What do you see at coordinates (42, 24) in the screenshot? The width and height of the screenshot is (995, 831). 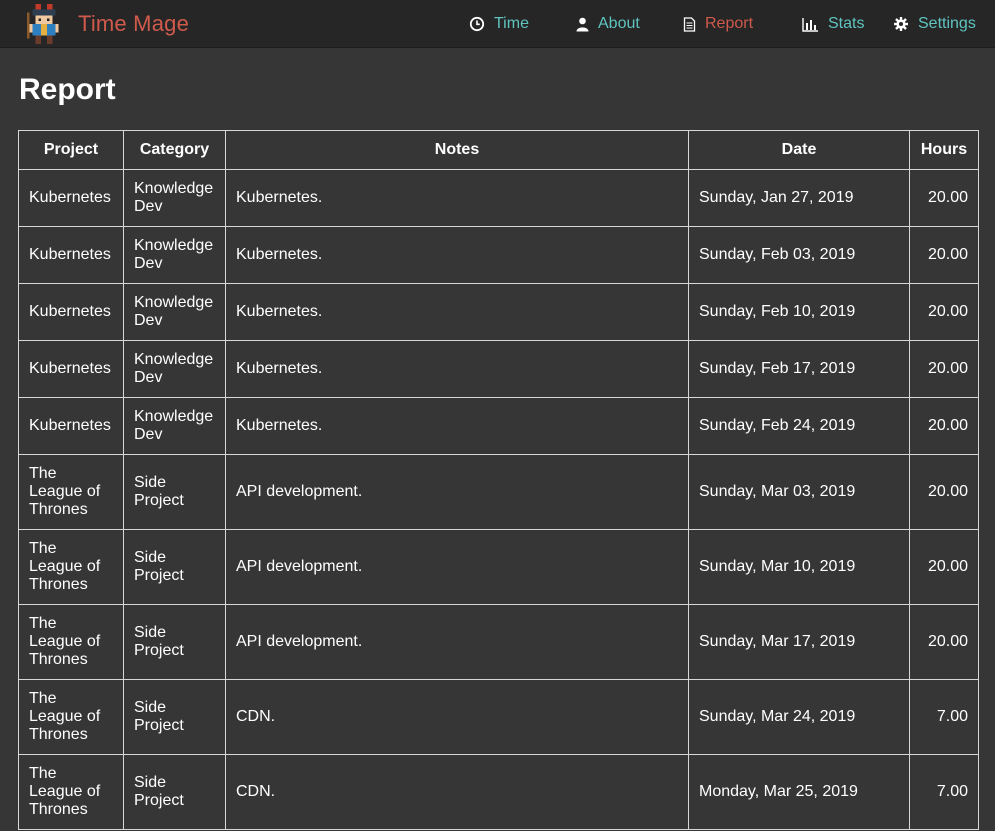 I see `pixel-mage-icon` at bounding box center [42, 24].